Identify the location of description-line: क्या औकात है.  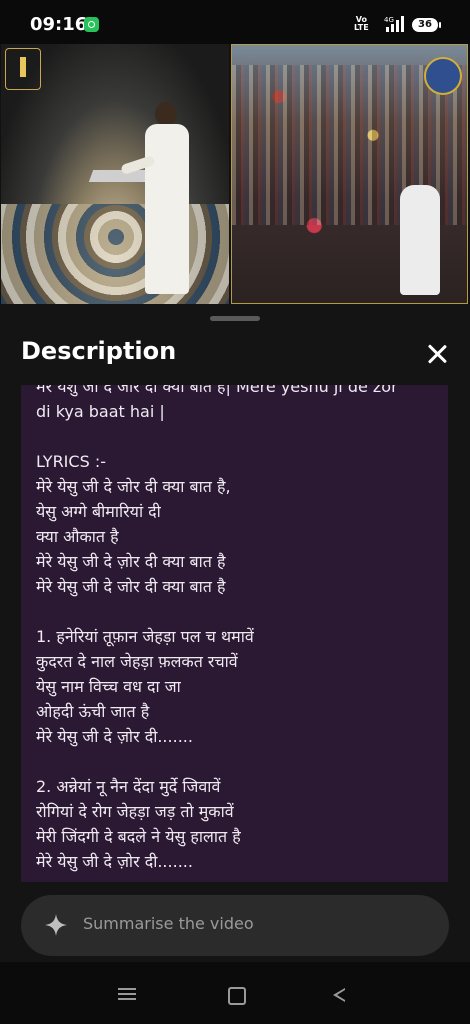
(77, 536).